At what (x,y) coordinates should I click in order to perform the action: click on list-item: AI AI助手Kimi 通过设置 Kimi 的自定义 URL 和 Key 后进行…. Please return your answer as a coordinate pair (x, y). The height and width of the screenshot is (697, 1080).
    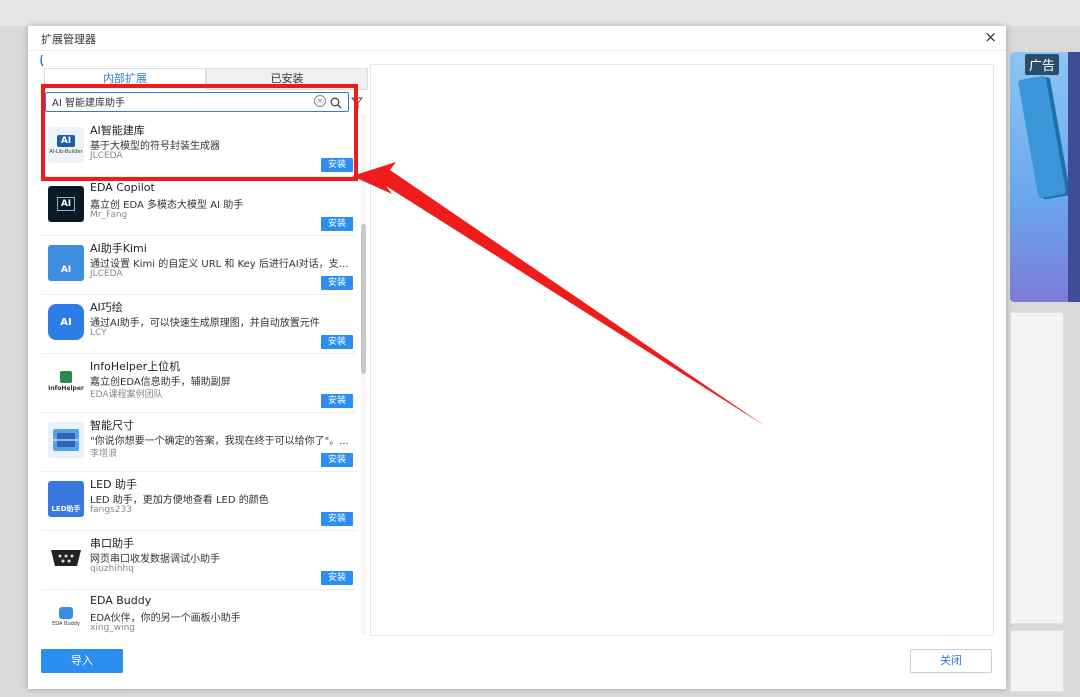
    Looking at the image, I should click on (199, 265).